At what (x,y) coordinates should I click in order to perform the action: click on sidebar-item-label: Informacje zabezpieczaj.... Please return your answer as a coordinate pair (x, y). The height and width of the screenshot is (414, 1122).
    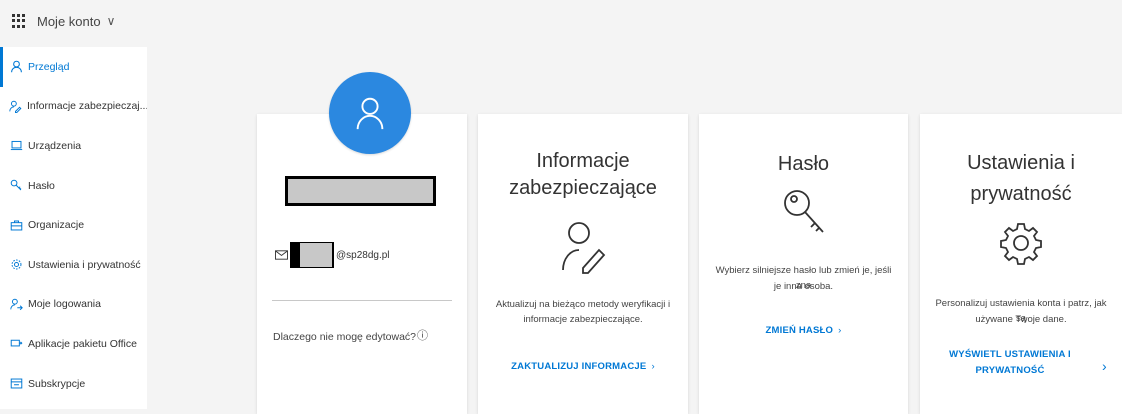
    Looking at the image, I should click on (87, 106).